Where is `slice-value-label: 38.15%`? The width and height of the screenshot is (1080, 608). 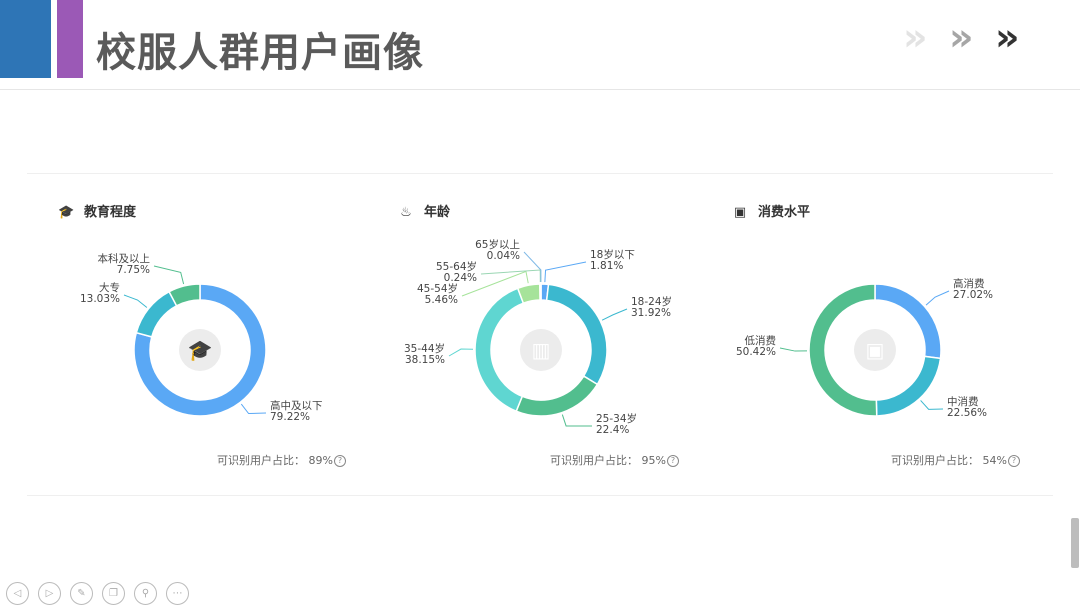 slice-value-label: 38.15% is located at coordinates (425, 360).